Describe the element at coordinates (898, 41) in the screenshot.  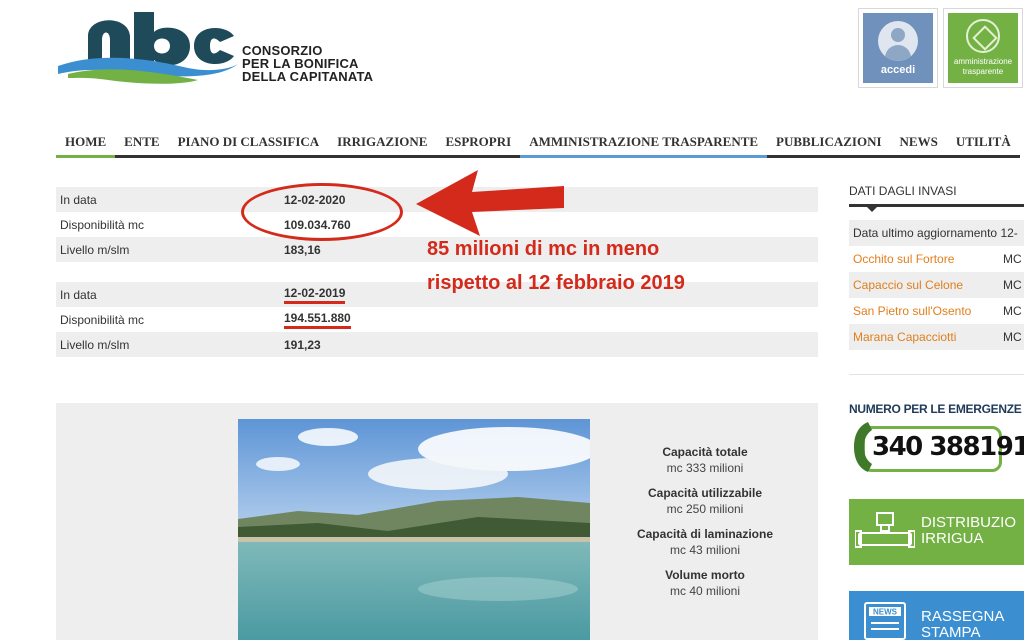
I see `user-icon` at that location.